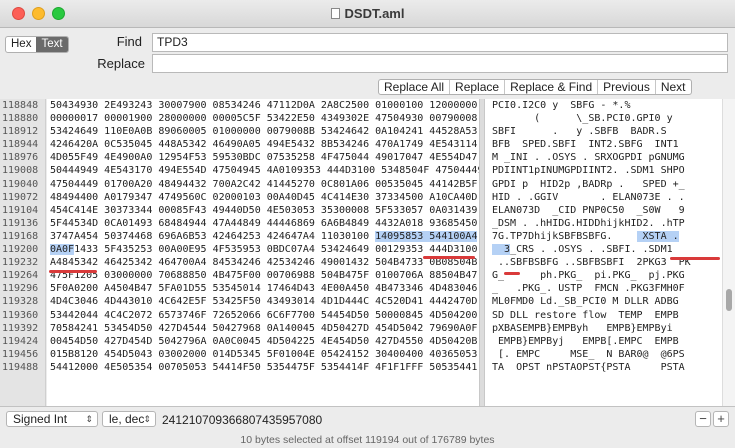 The width and height of the screenshot is (735, 448). Describe the element at coordinates (657, 236) in the screenshot. I see `selected-chars: XSTA .` at that location.